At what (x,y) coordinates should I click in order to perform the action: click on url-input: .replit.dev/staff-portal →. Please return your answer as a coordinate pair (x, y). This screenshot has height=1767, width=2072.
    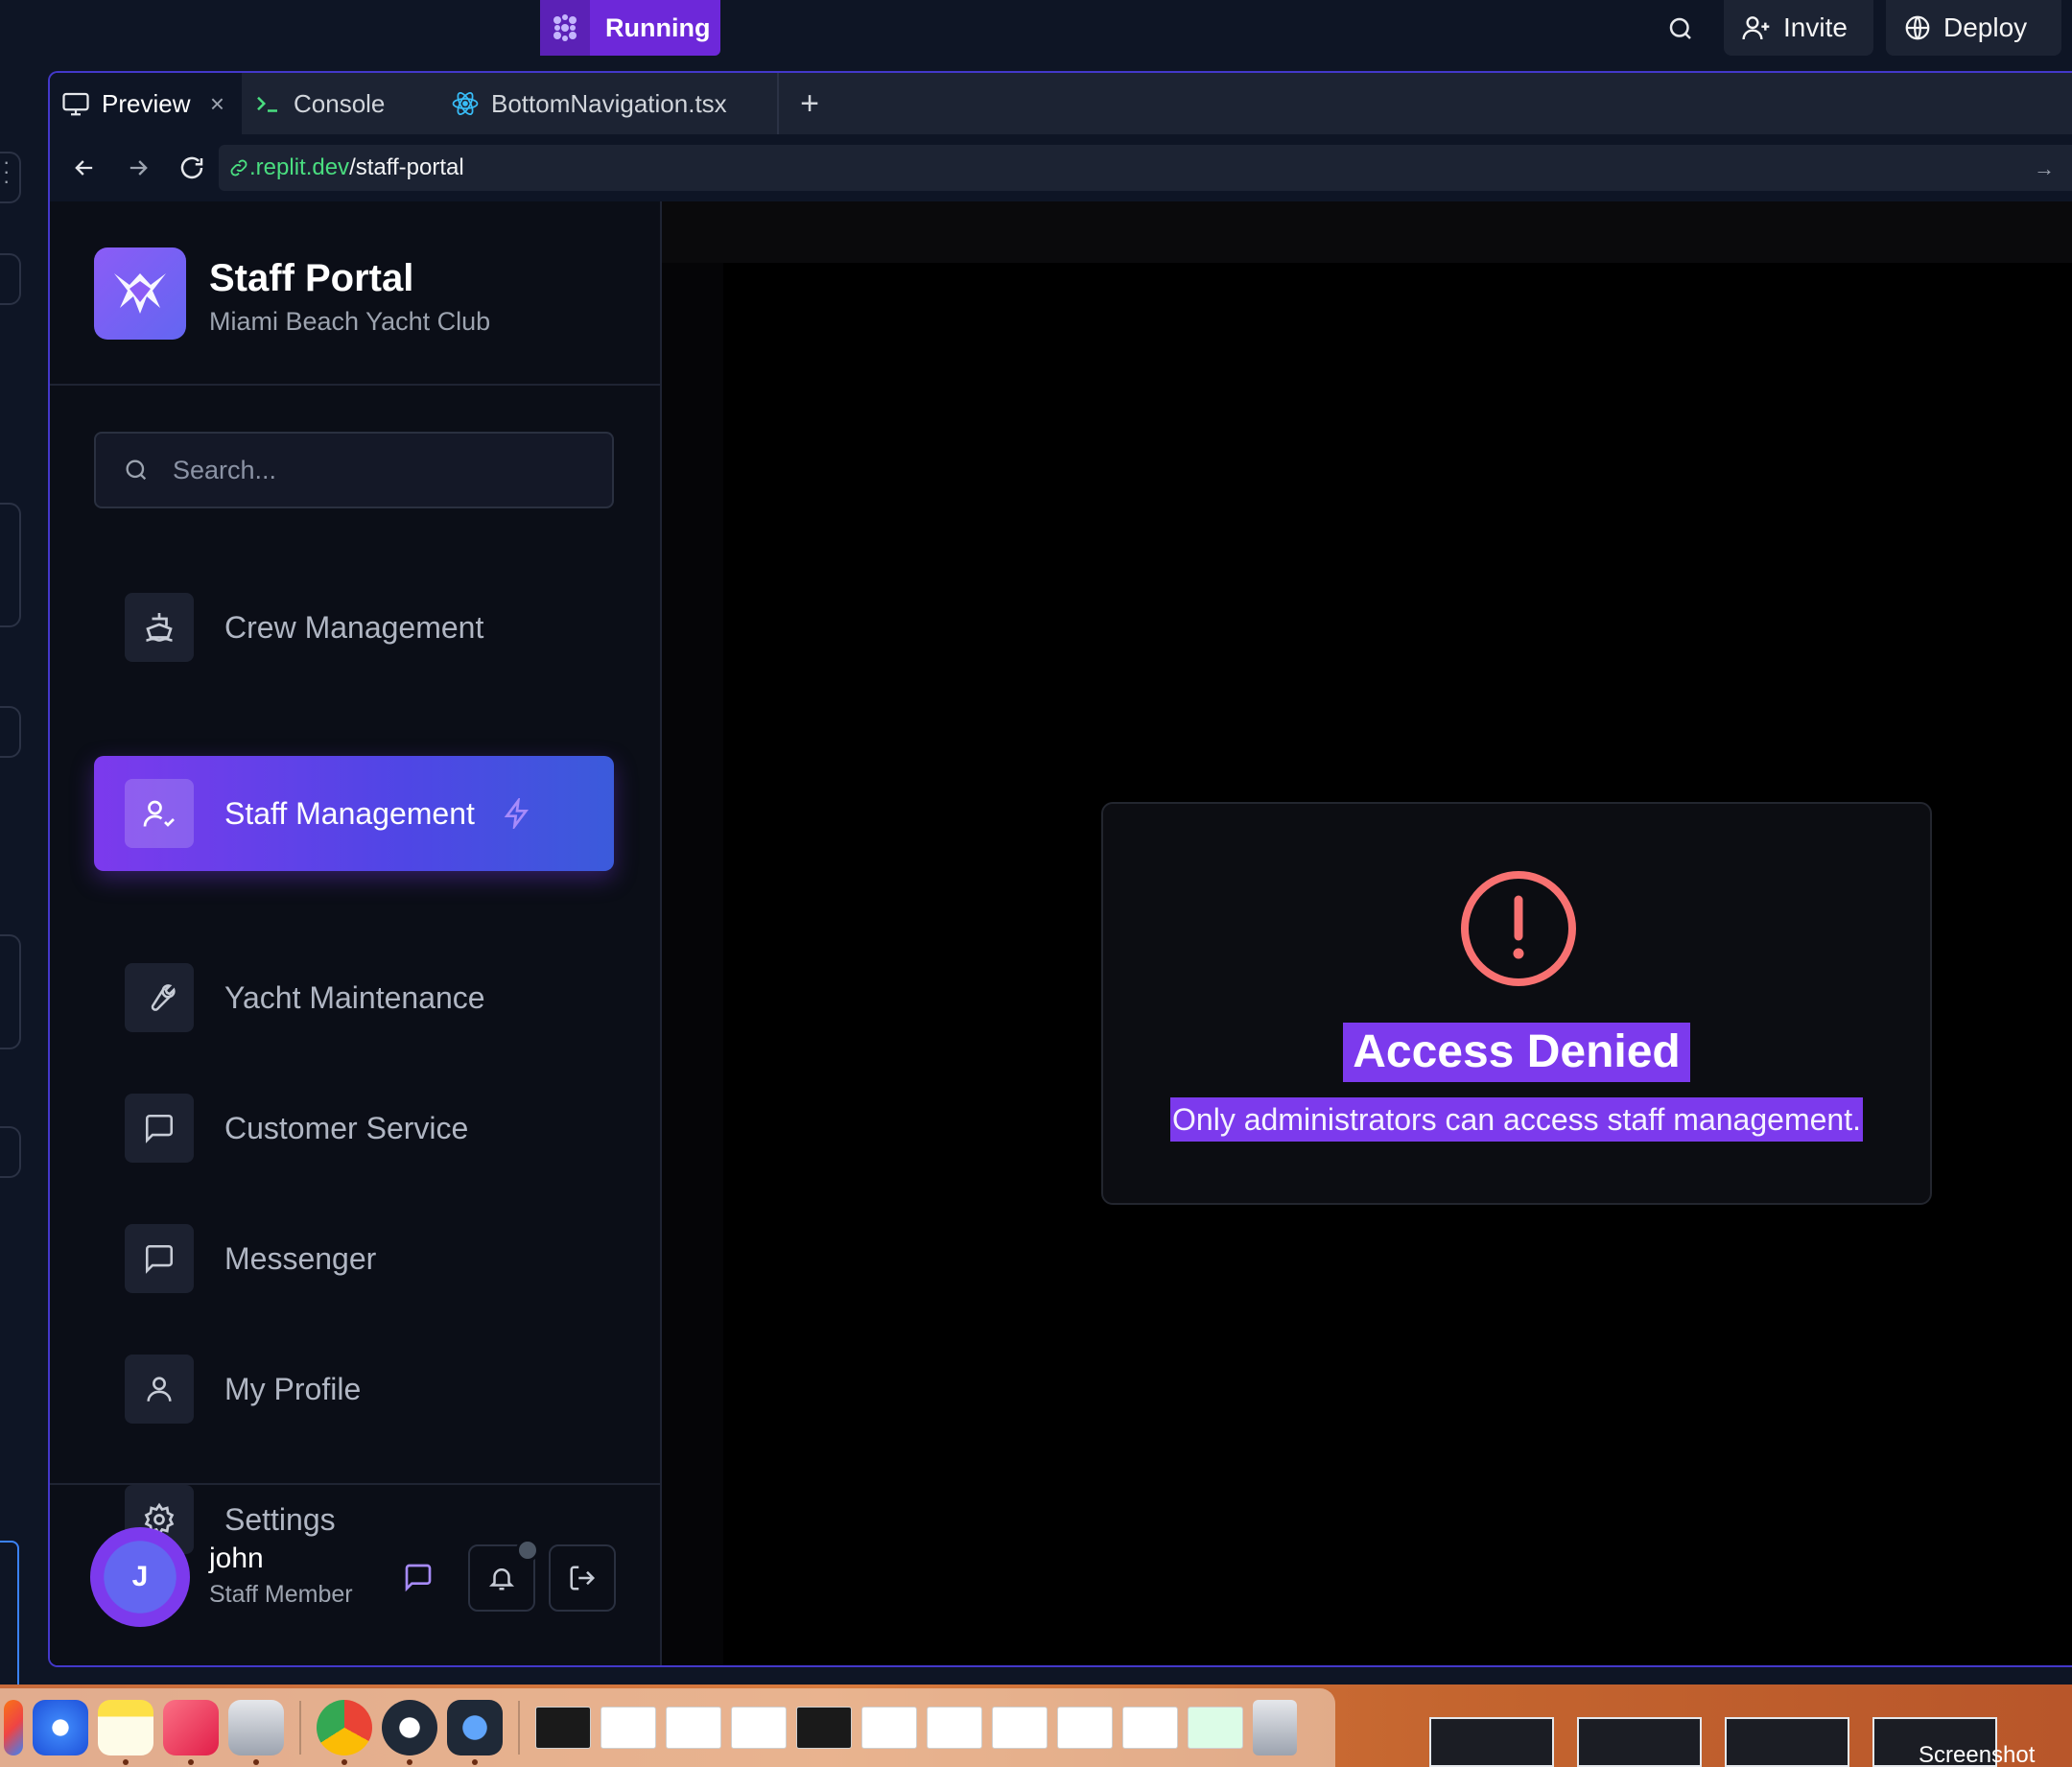
    Looking at the image, I should click on (1145, 168).